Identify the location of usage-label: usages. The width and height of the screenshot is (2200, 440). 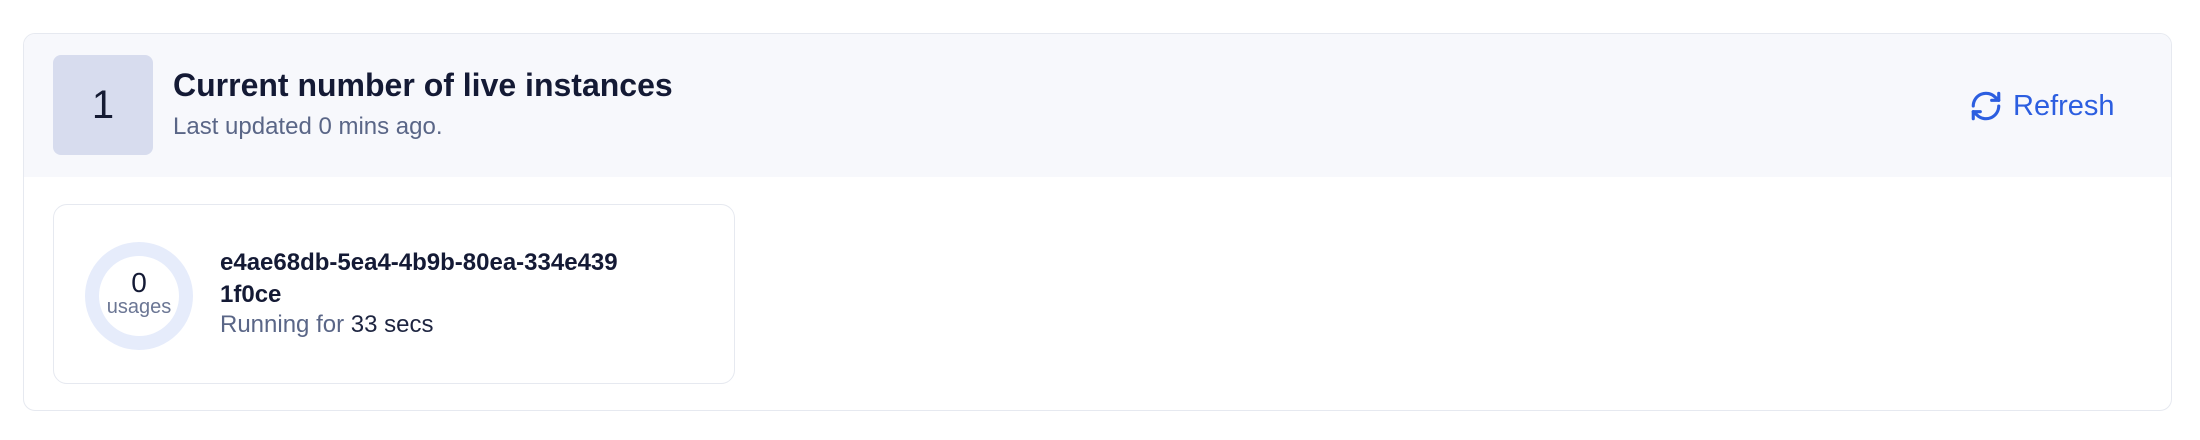
(139, 307).